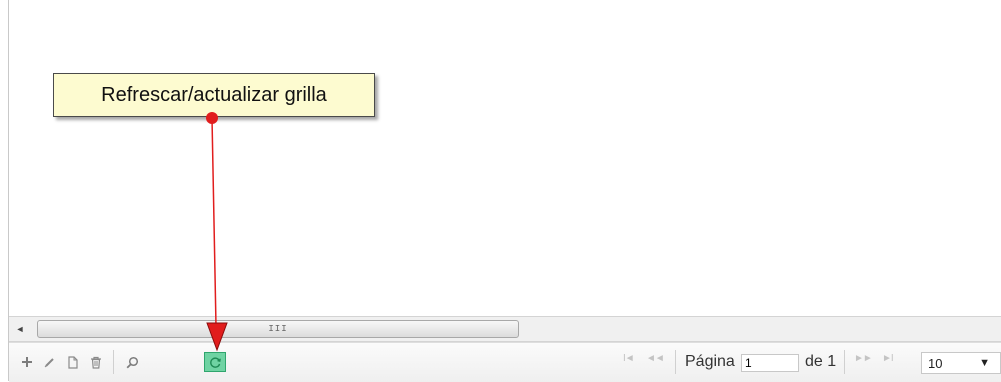 Image resolution: width=1001 pixels, height=382 pixels. What do you see at coordinates (505, 362) in the screenshot?
I see `grid-pager: I◄ ◄◄ Página de 1 ►► ►I 10 ▼` at bounding box center [505, 362].